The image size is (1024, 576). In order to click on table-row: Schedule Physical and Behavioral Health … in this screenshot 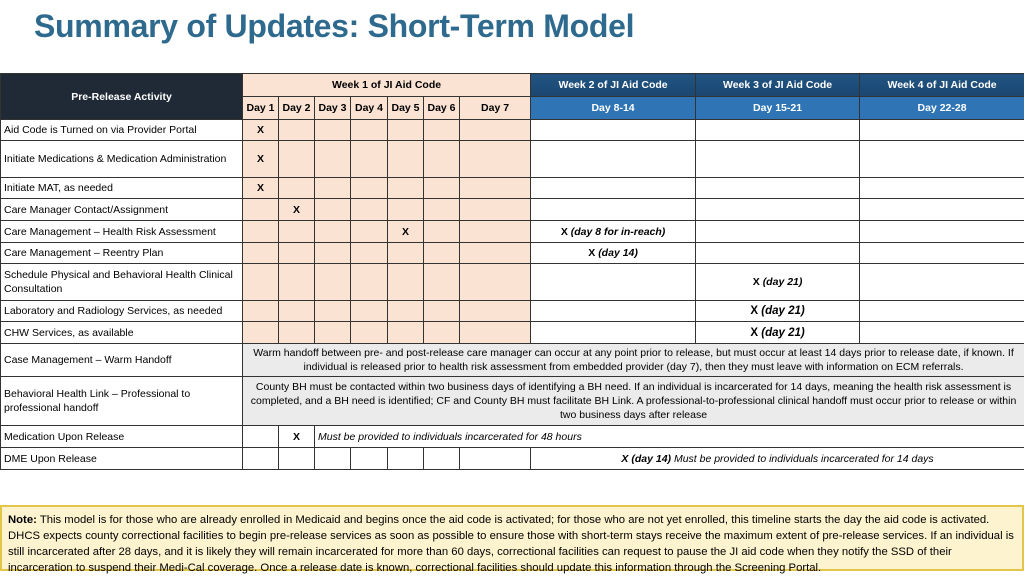, I will do `click(512, 282)`.